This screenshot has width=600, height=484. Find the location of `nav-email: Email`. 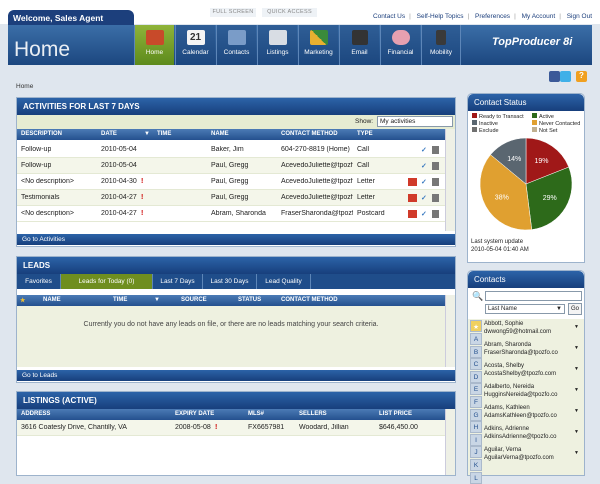

nav-email: Email is located at coordinates (359, 45).